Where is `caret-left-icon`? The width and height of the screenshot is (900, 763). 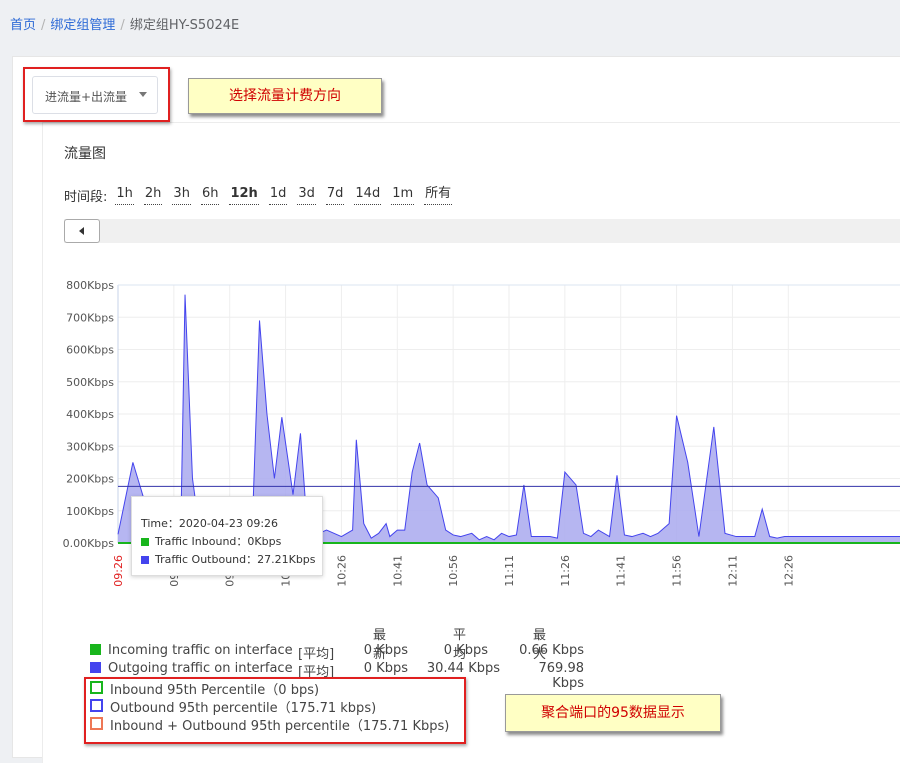 caret-left-icon is located at coordinates (81, 231).